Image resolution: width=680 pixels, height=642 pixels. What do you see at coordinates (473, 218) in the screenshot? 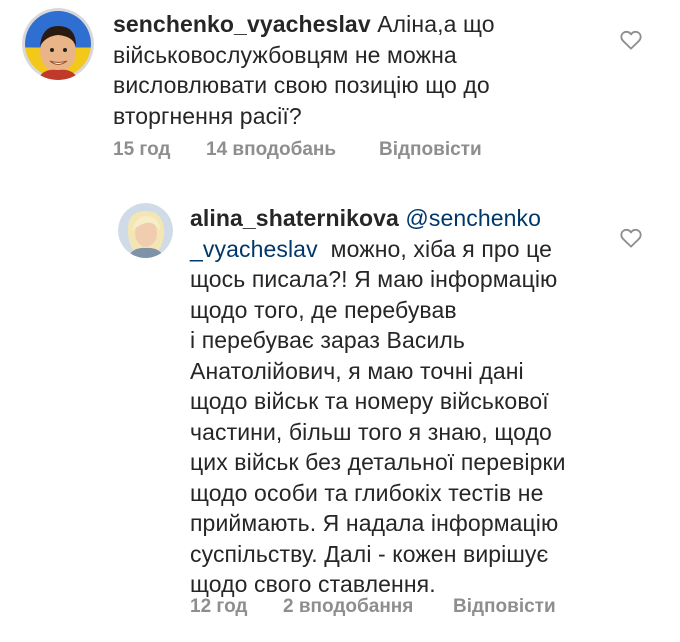
I see `mention-link: @senchenko` at bounding box center [473, 218].